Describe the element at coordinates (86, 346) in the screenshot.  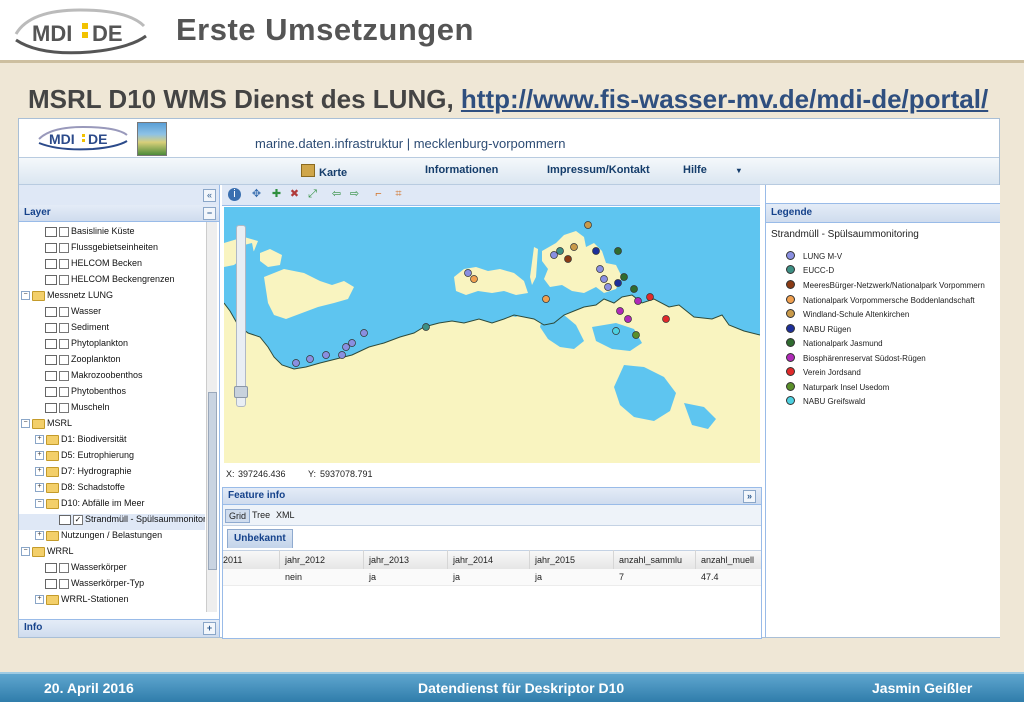
I see `tree-row: Phytoplankton` at that location.